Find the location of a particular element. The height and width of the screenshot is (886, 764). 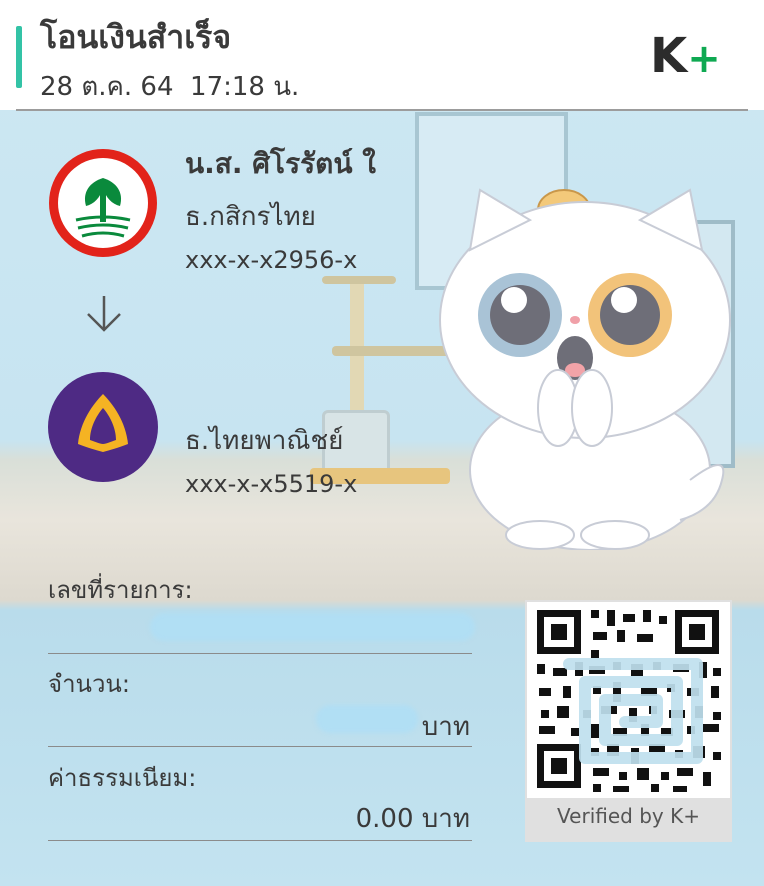

divider-reference is located at coordinates (260, 653).